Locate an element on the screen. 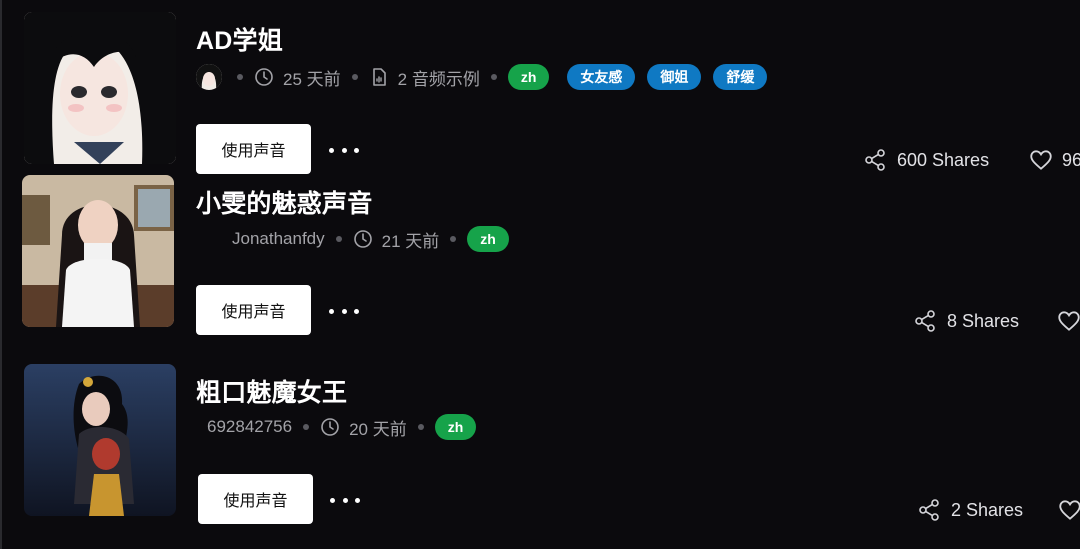 This screenshot has height=549, width=1080. sample-count: 2 音频示例 is located at coordinates (438, 79).